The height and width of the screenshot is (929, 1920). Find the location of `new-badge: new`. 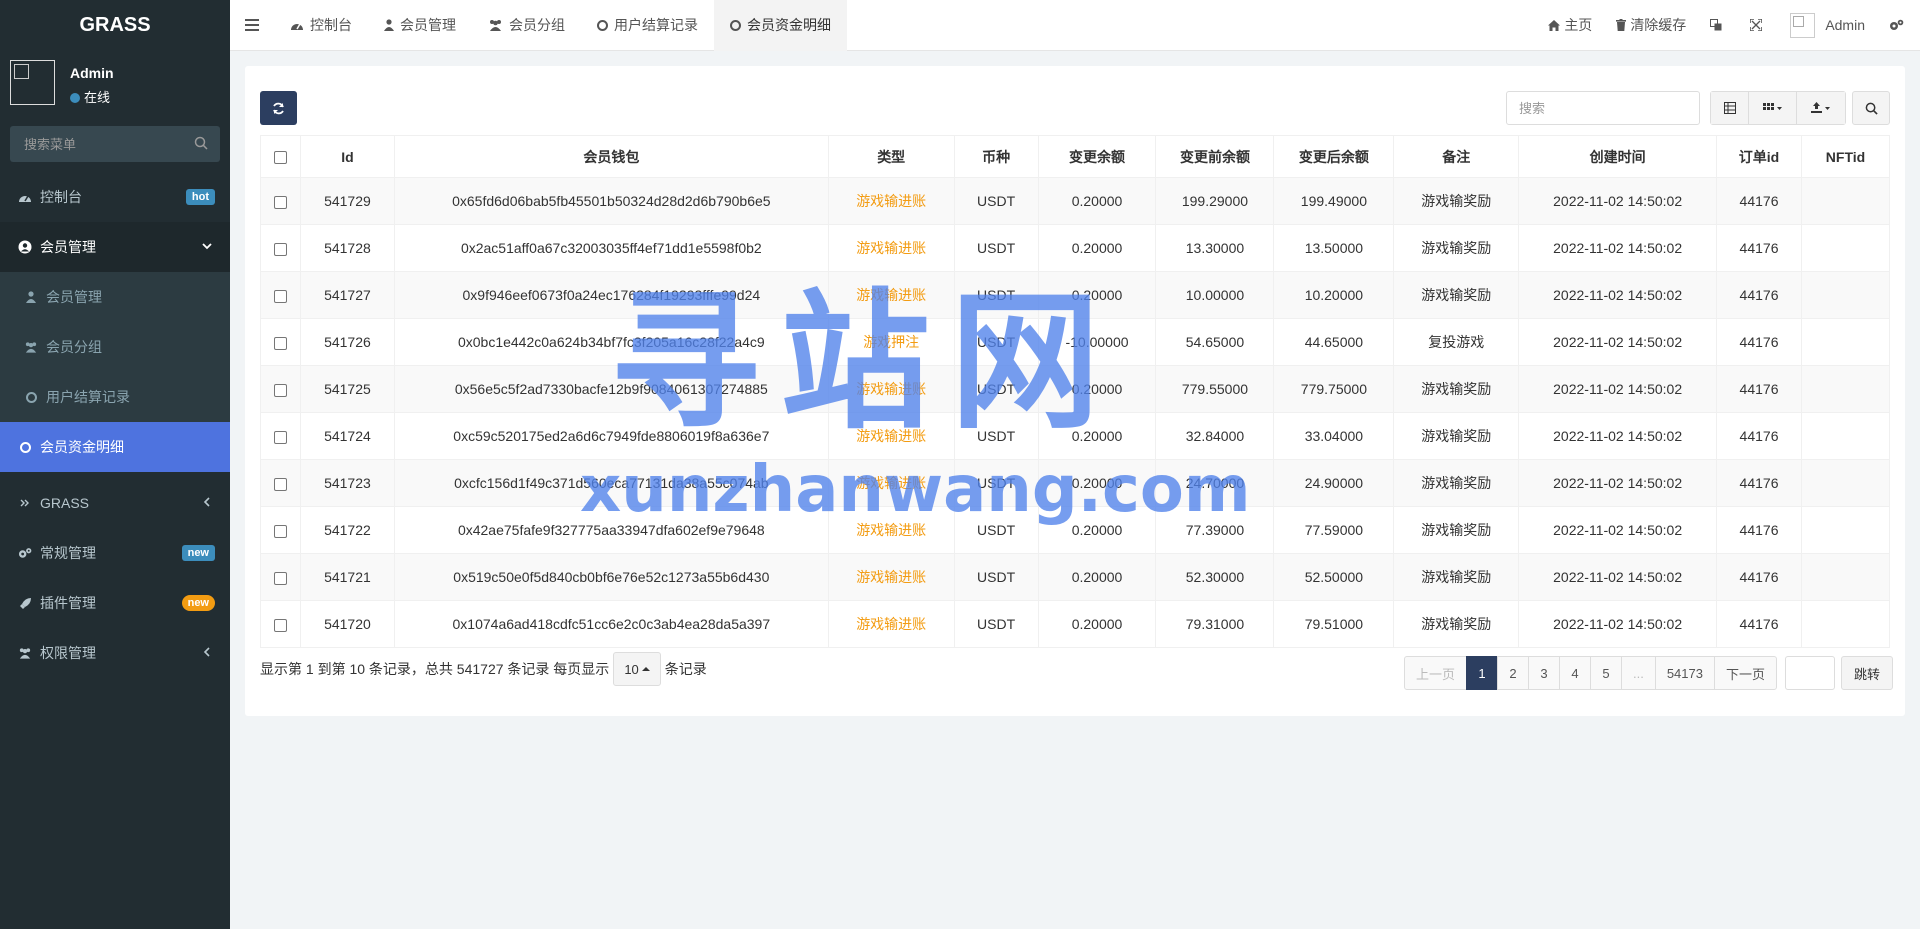

new-badge: new is located at coordinates (198, 603).